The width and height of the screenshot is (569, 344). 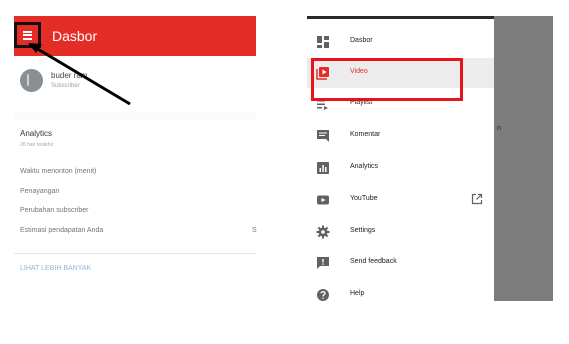 What do you see at coordinates (387, 79) in the screenshot?
I see `highlight-box` at bounding box center [387, 79].